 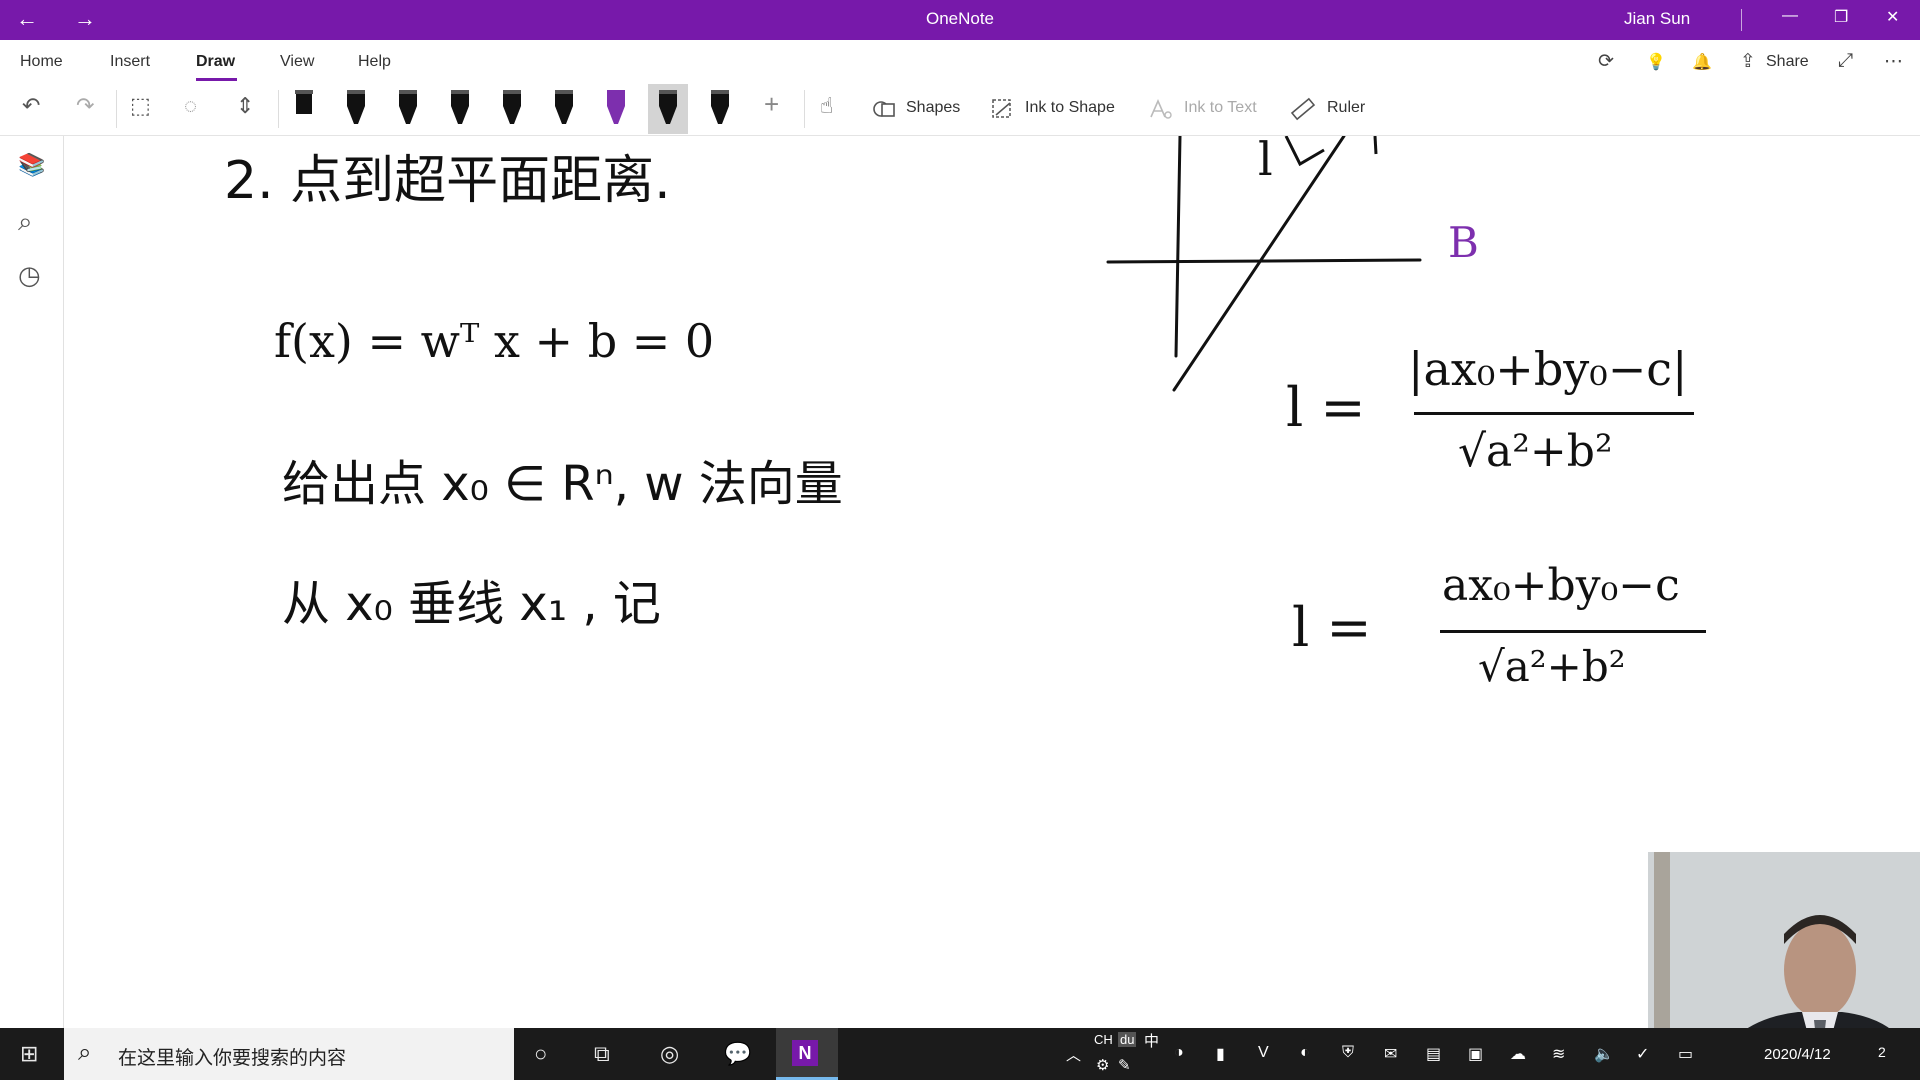 What do you see at coordinates (1103, 1039) in the screenshot?
I see `ime-ch-indicator: CH` at bounding box center [1103, 1039].